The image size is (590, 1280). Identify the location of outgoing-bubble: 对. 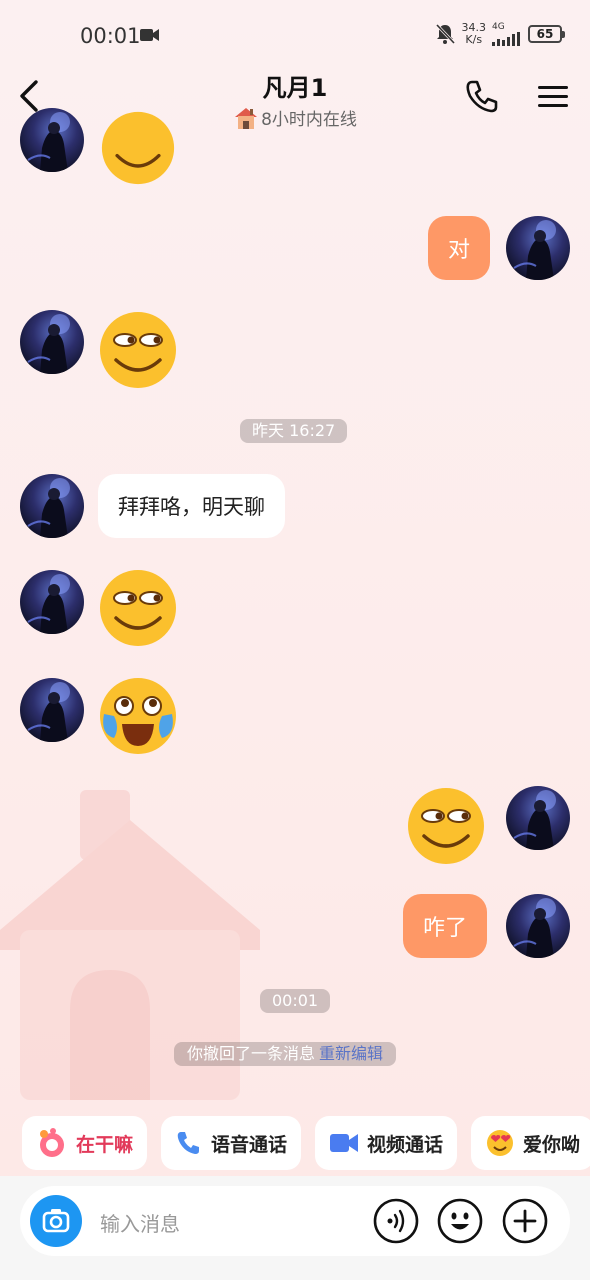
(459, 248).